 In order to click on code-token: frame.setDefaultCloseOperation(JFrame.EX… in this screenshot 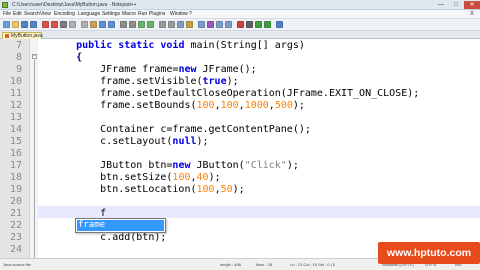, I will do `click(236, 93)`.